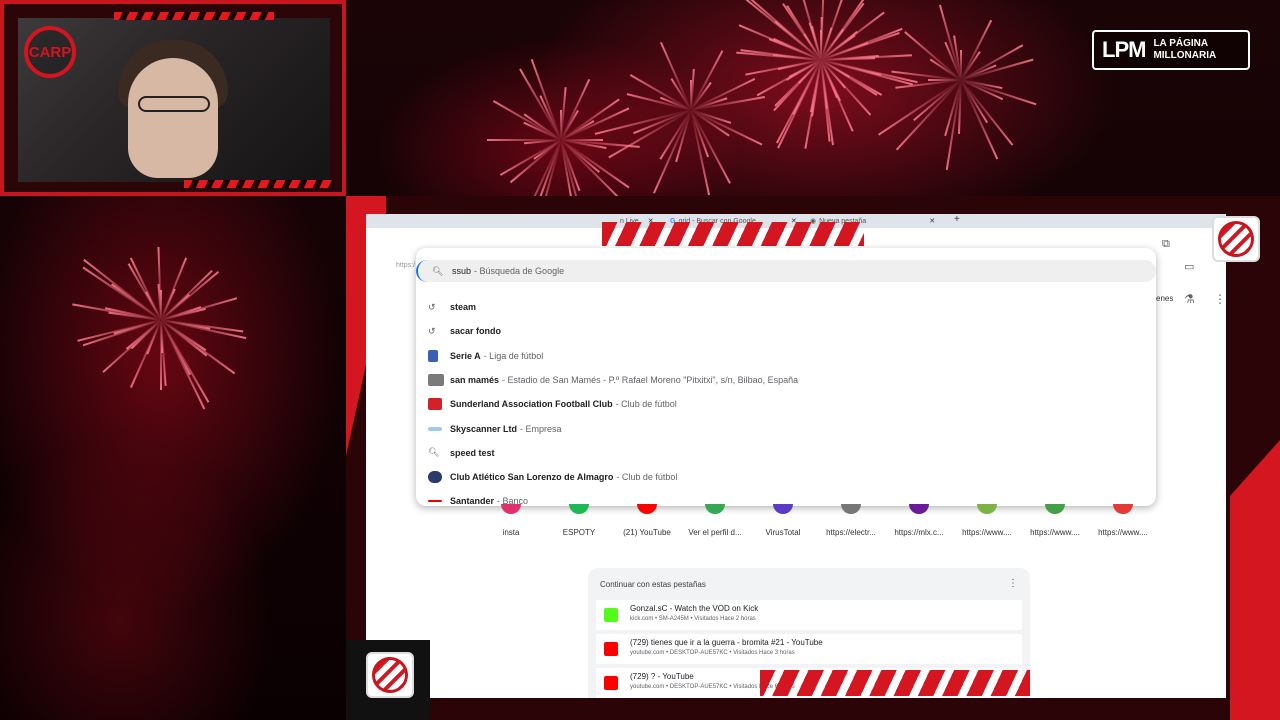 The image size is (1280, 720). I want to click on serie-a-logo-icon, so click(439, 355).